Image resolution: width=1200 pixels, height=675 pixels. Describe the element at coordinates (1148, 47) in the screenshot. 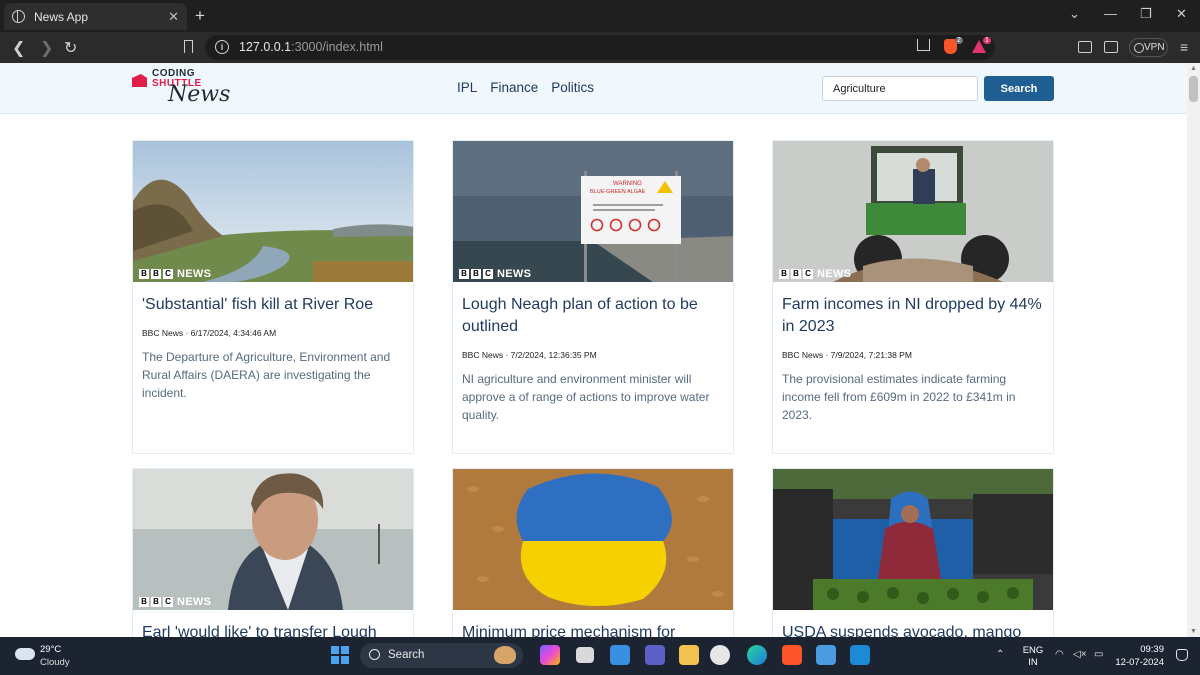

I see `vpn-button: VPN` at that location.